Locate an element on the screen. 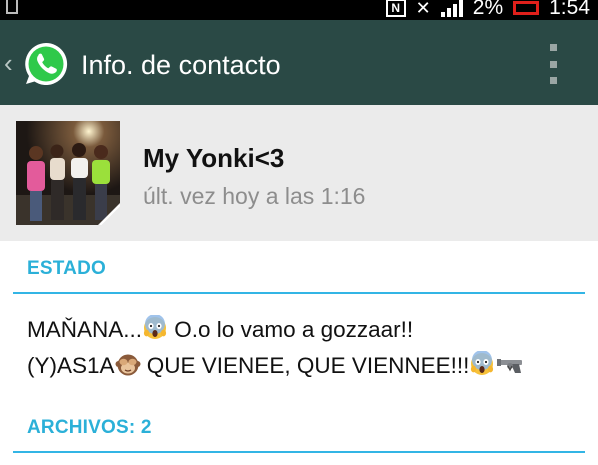  status-line-2: (Y)AS1A QUE VIENEE, QUE VIENNEE!!! is located at coordinates (307, 366).